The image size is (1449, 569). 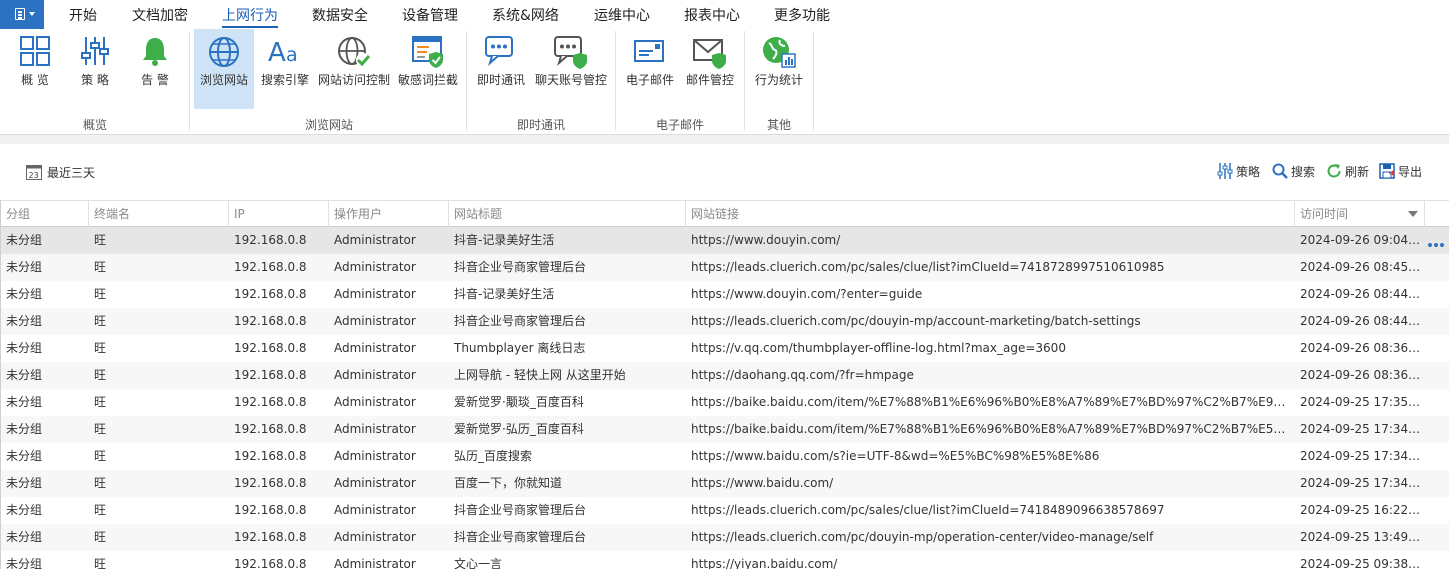 I want to click on overview-grid-icon, so click(x=35, y=51).